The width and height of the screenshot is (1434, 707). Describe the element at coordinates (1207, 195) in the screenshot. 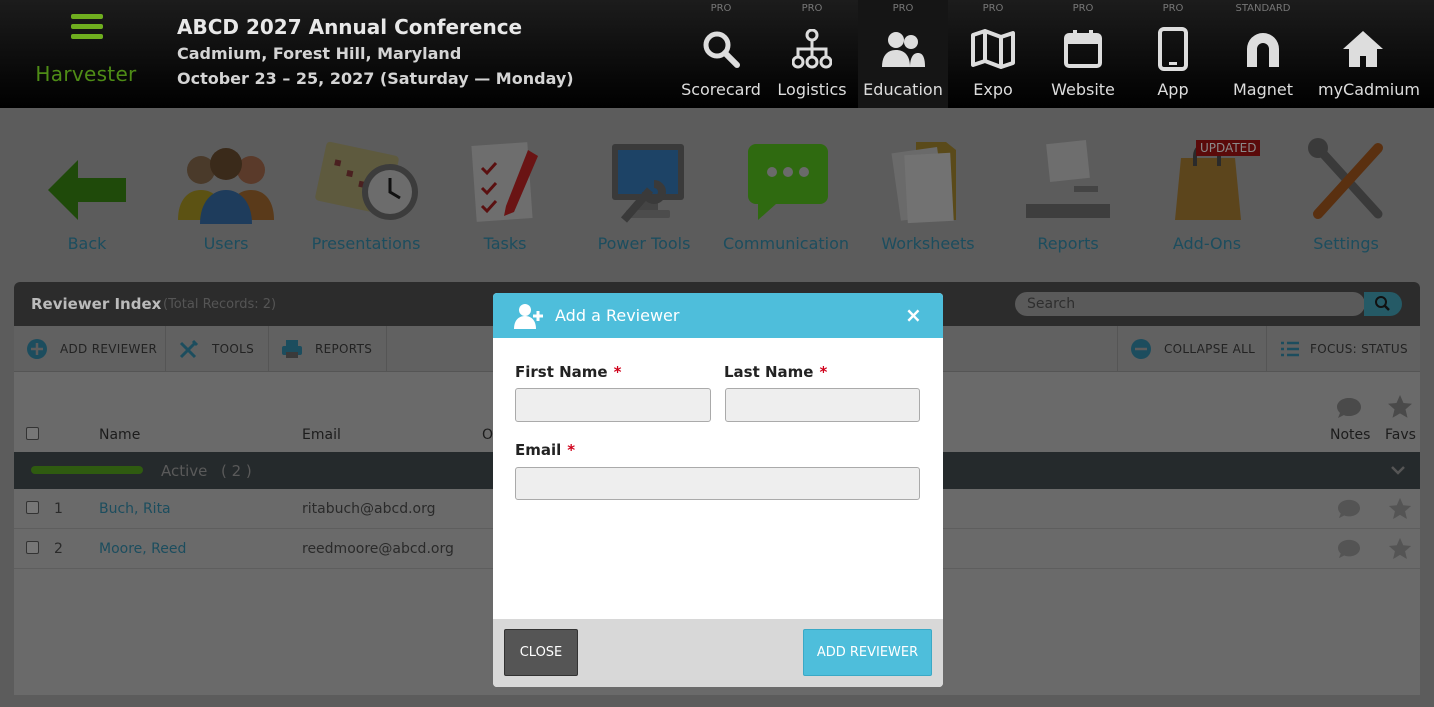

I see `toolbar-add-ons: UPDATED Add-Ons` at that location.